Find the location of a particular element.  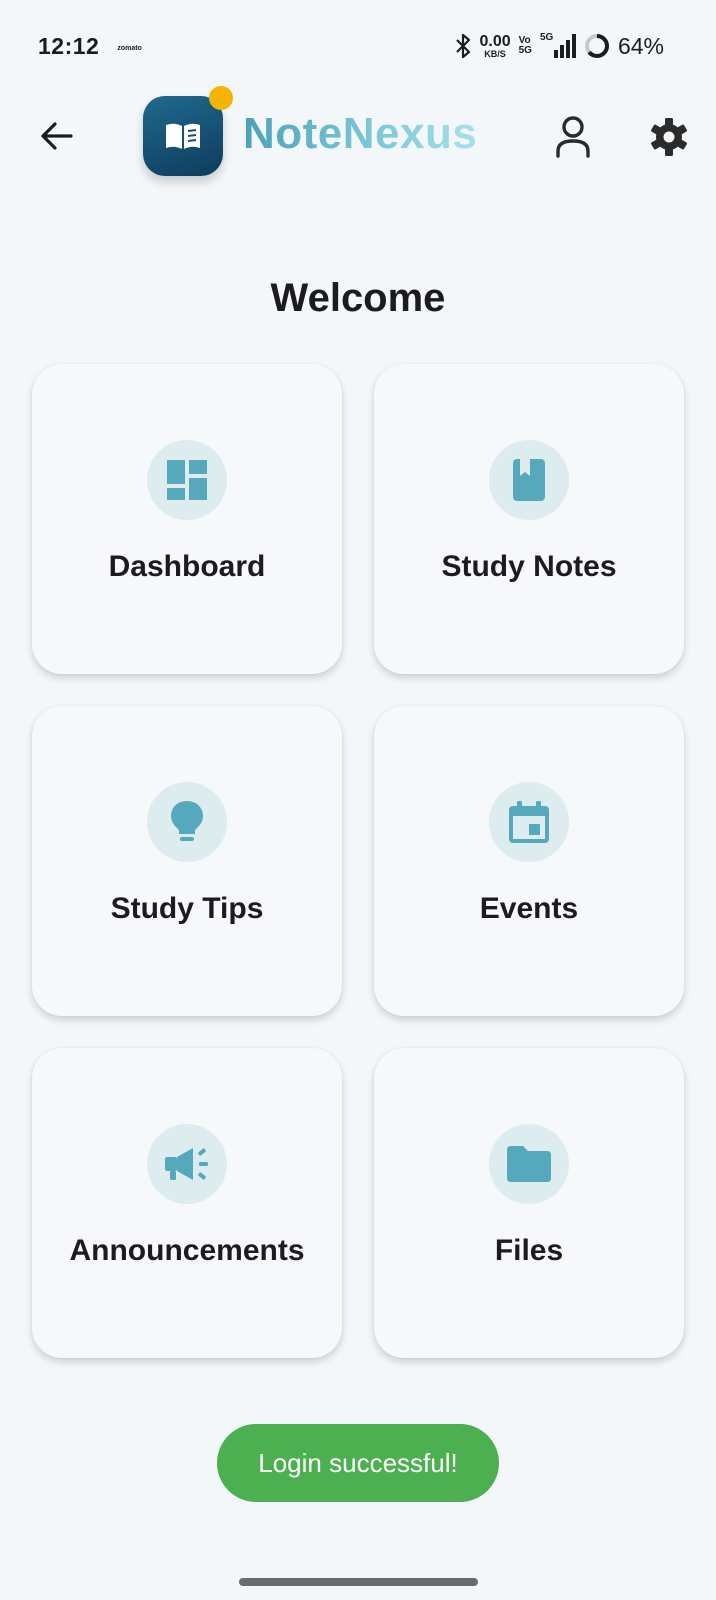

calendar-icon is located at coordinates (529, 822).